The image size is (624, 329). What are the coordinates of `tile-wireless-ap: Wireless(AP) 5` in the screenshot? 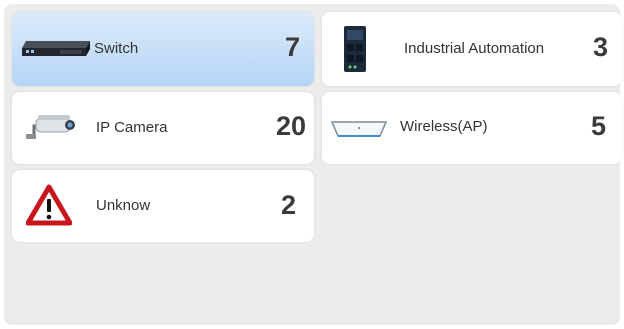 It's located at (472, 128).